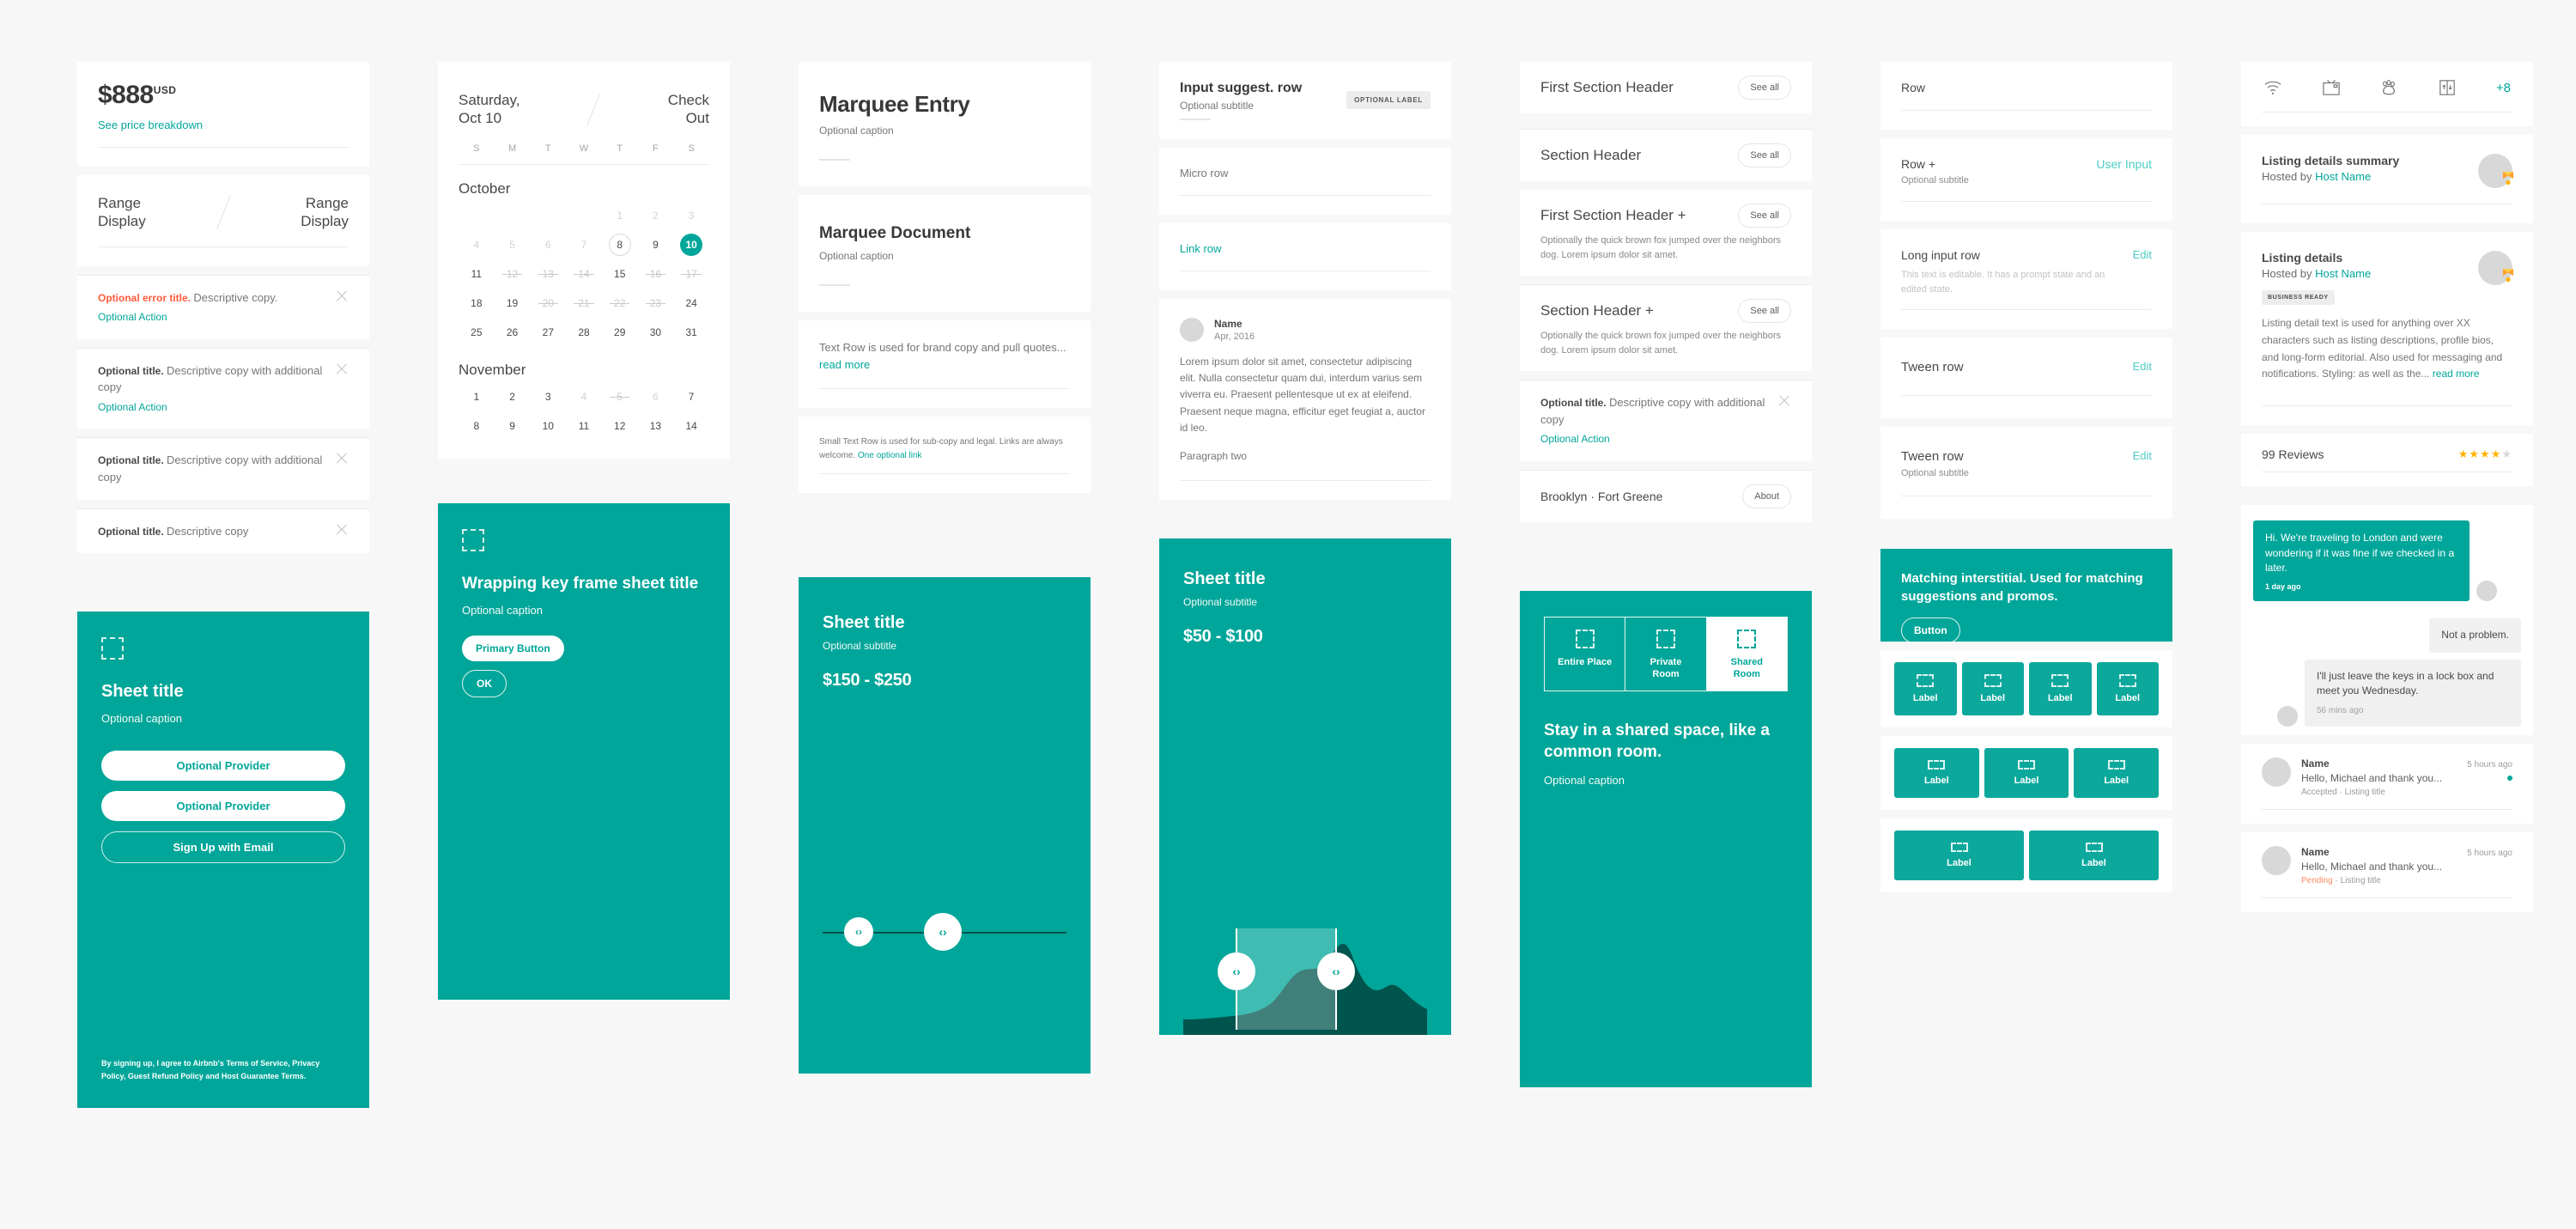 The width and height of the screenshot is (2576, 1229). I want to click on interstitial-button: Button, so click(1931, 631).